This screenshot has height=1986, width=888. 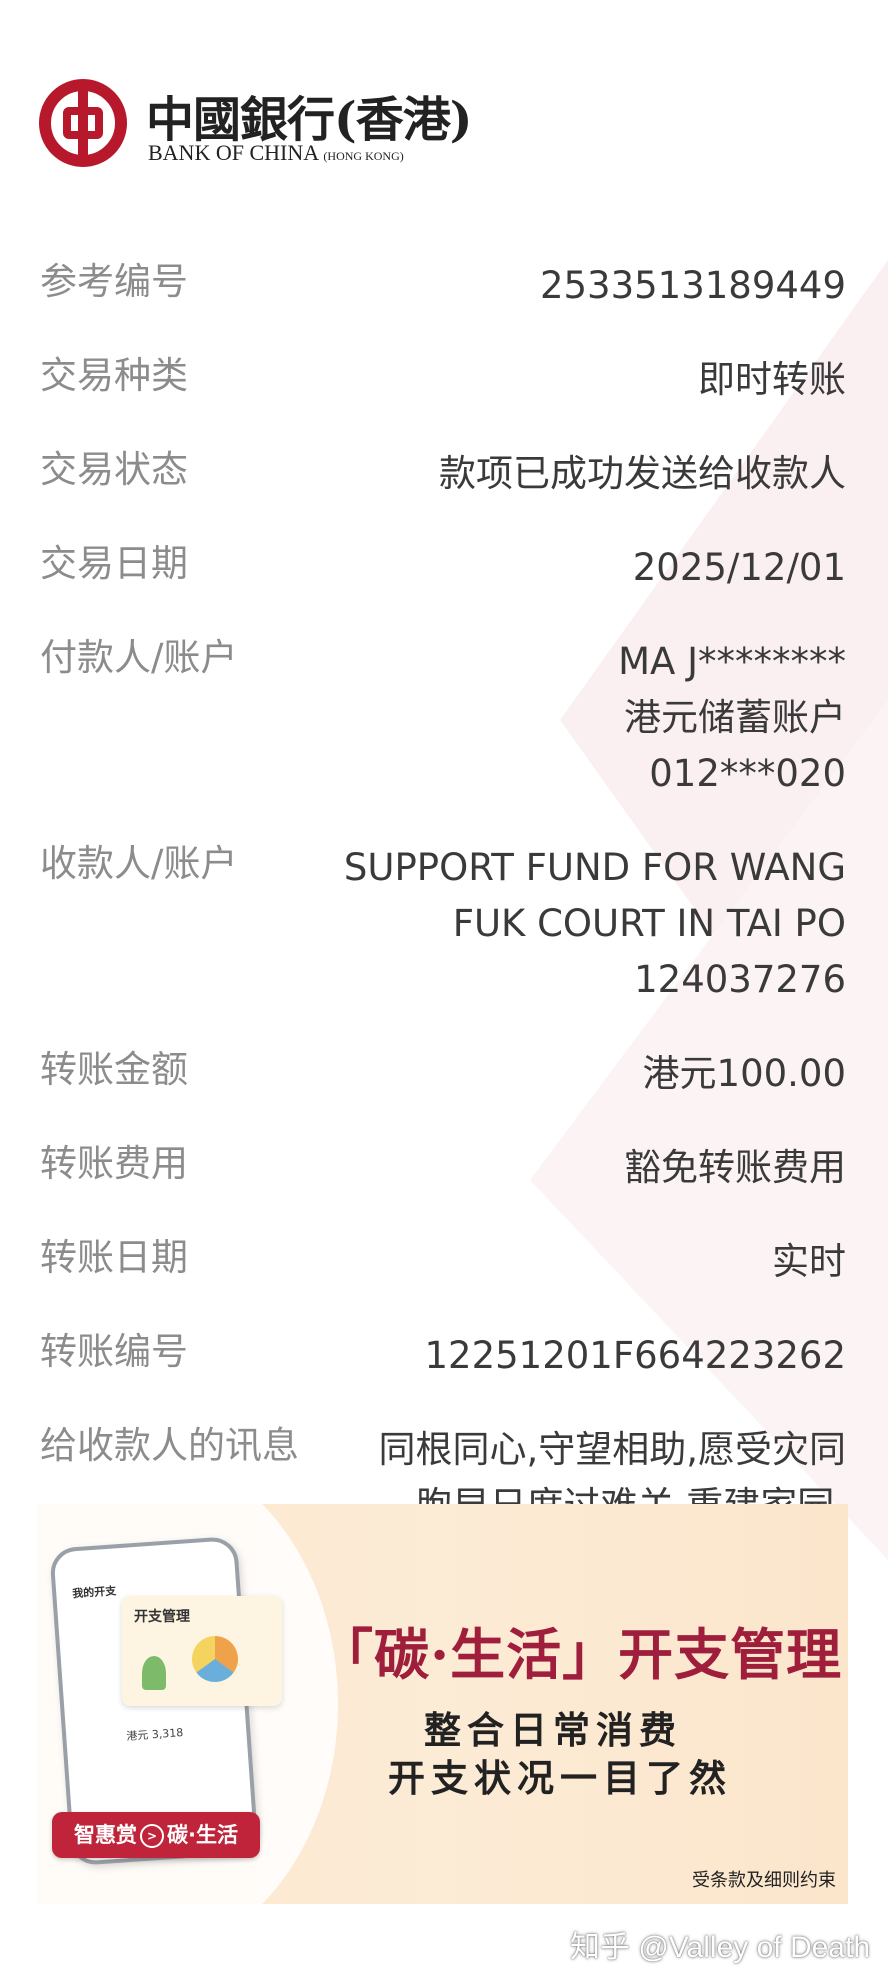 What do you see at coordinates (114, 563) in the screenshot?
I see `detail-label: 交易日期` at bounding box center [114, 563].